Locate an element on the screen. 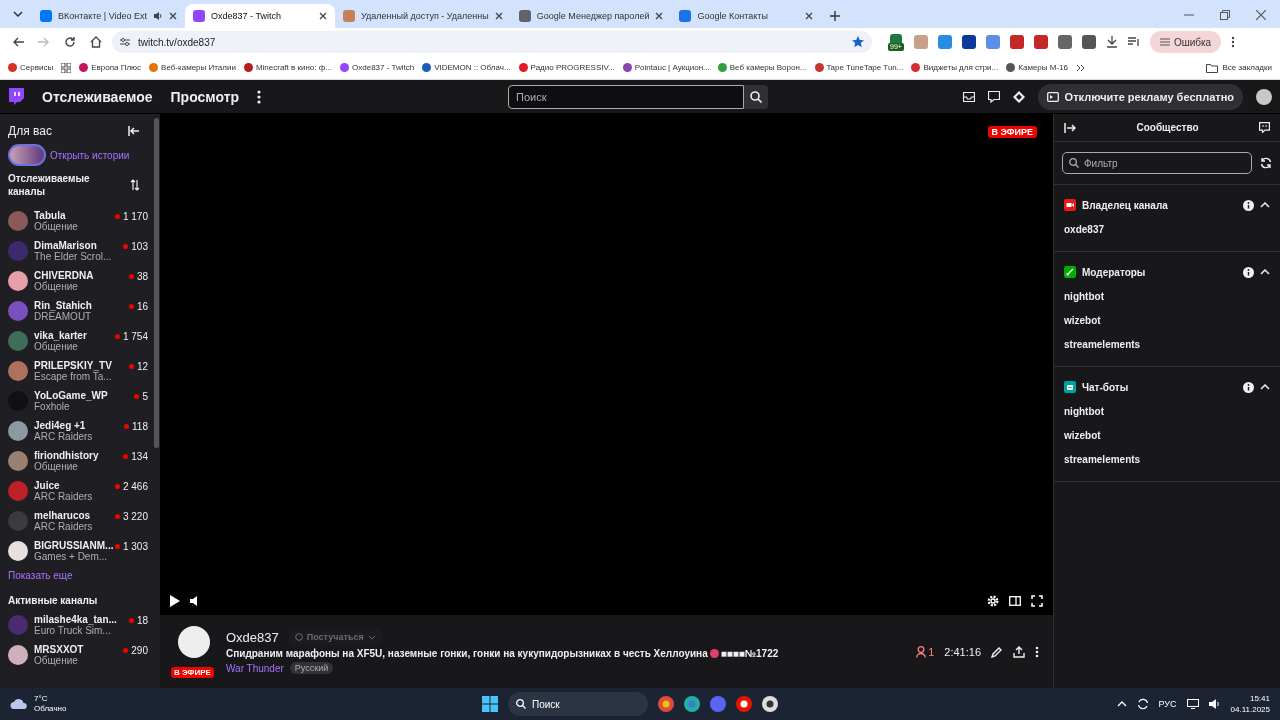 Image resolution: width=1280 pixels, height=720 pixels. nav-link: Просмотр is located at coordinates (205, 96).